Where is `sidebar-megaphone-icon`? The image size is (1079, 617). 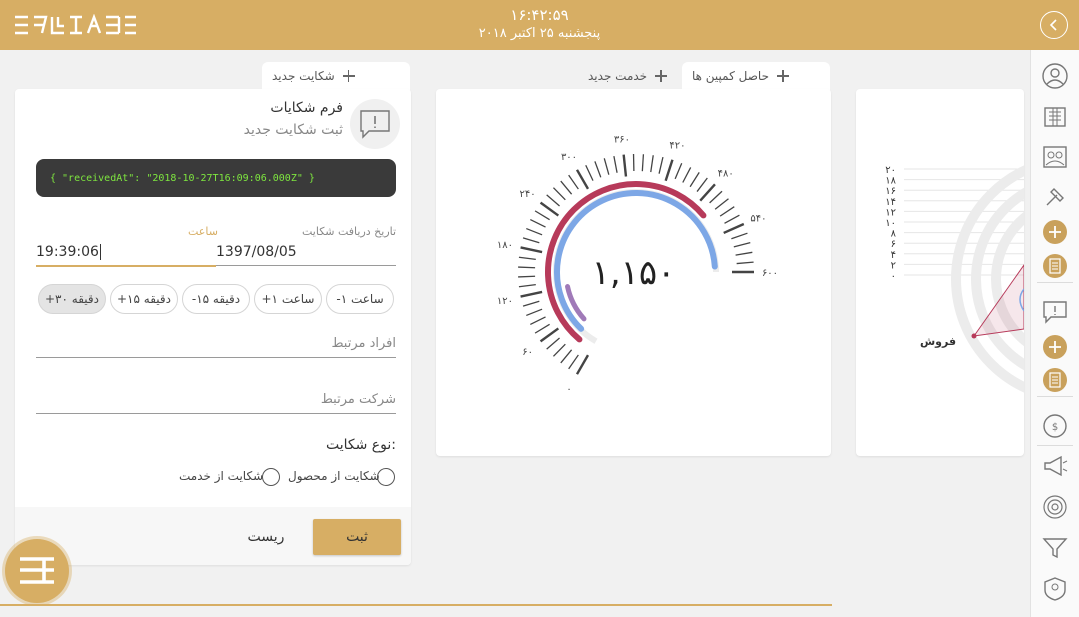
sidebar-megaphone-icon is located at coordinates (1055, 466).